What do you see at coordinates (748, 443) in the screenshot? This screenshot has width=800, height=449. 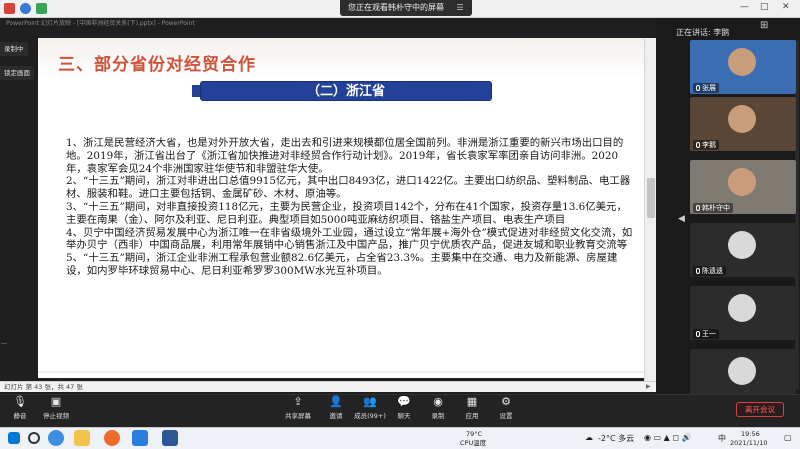 I see `clock-date: 2021/11/10` at bounding box center [748, 443].